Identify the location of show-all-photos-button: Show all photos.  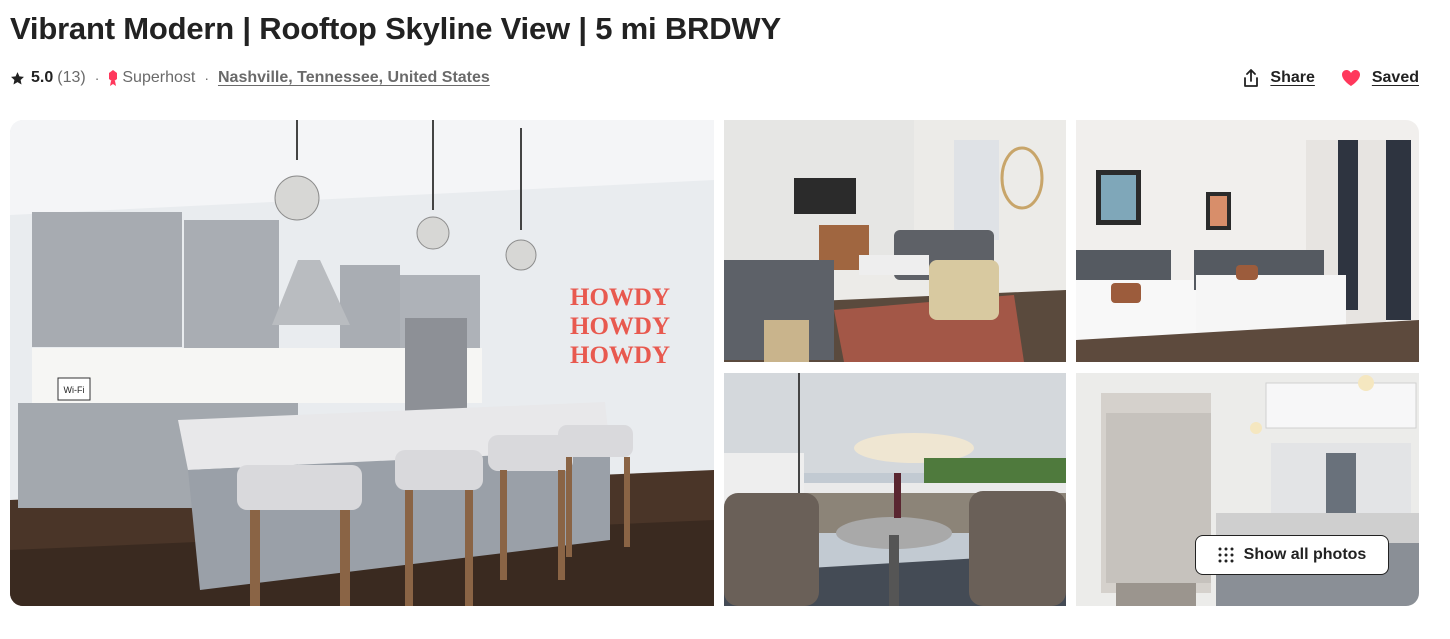
(1292, 555).